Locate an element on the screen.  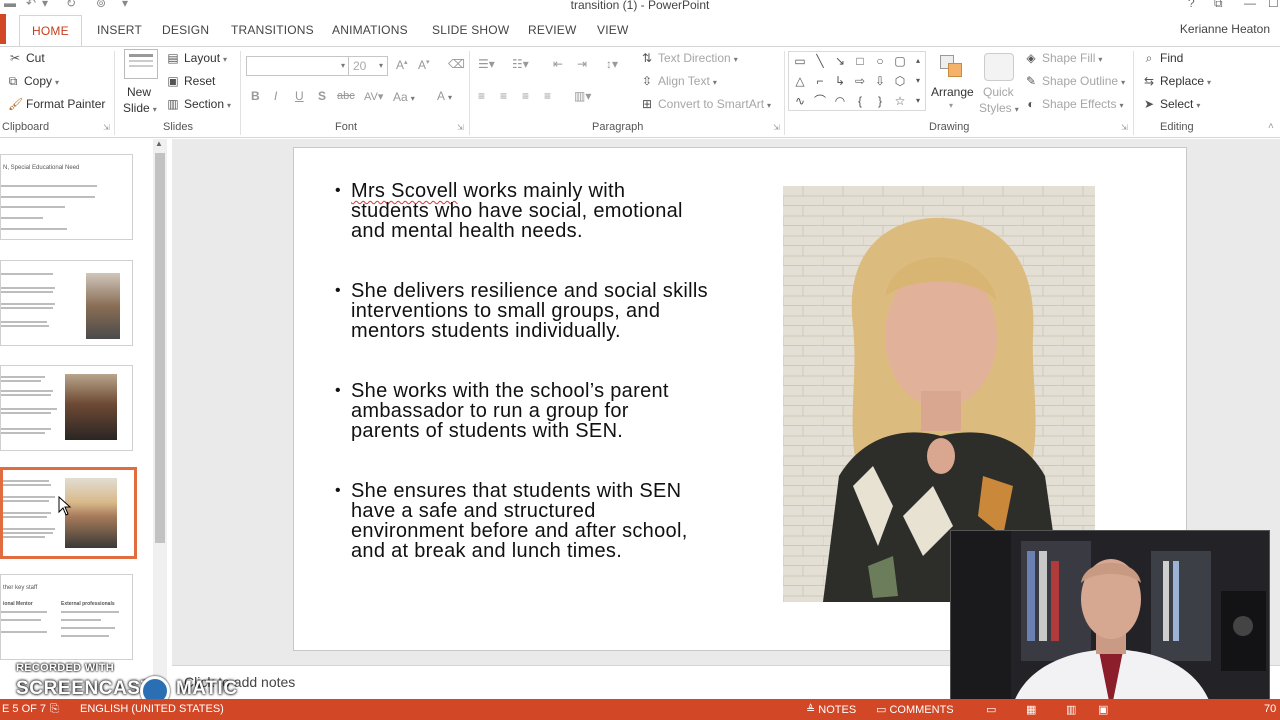
slide-thumbnail-1: N, Special Educational Need is located at coordinates (66, 197).